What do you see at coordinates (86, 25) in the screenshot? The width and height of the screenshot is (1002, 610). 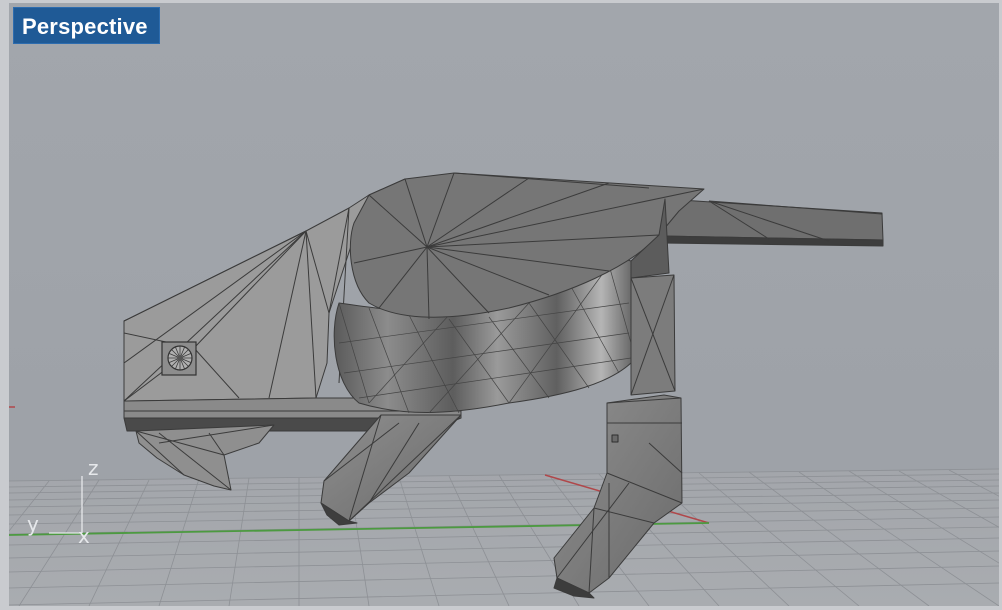 I see `viewport-title: Perspective` at bounding box center [86, 25].